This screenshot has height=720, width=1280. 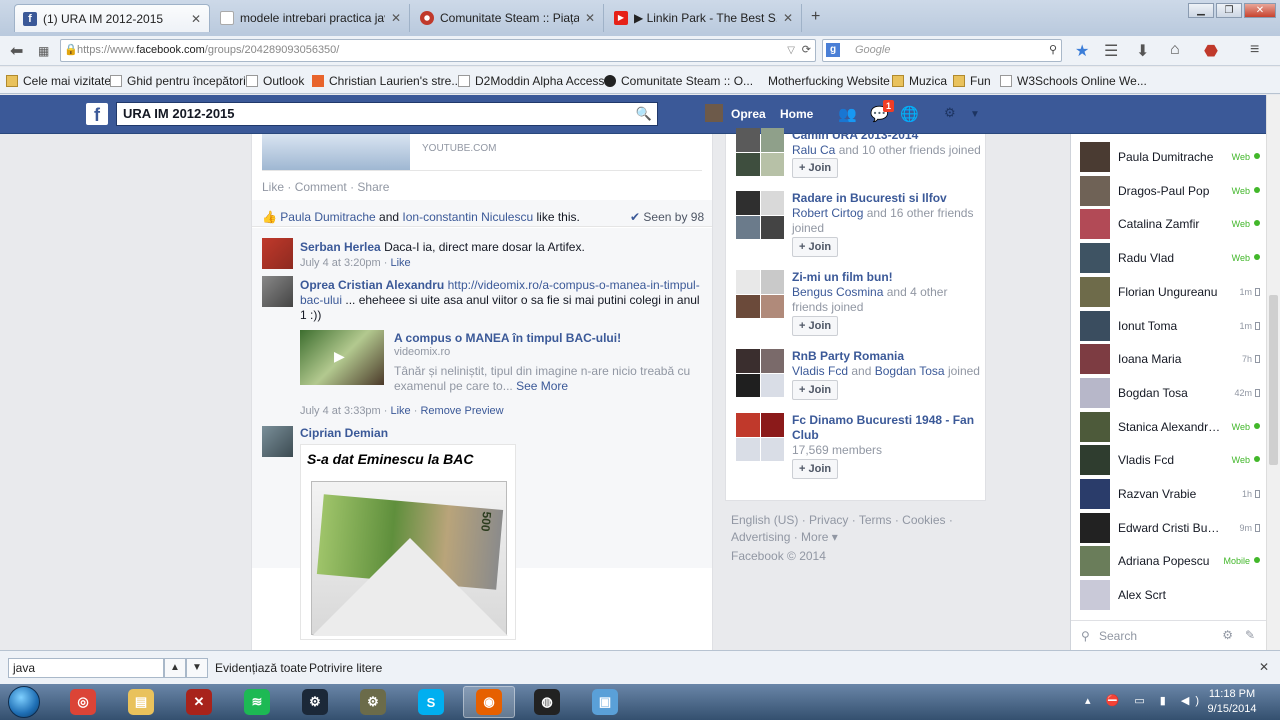 What do you see at coordinates (321, 187) in the screenshot?
I see `comment-button: Comment` at bounding box center [321, 187].